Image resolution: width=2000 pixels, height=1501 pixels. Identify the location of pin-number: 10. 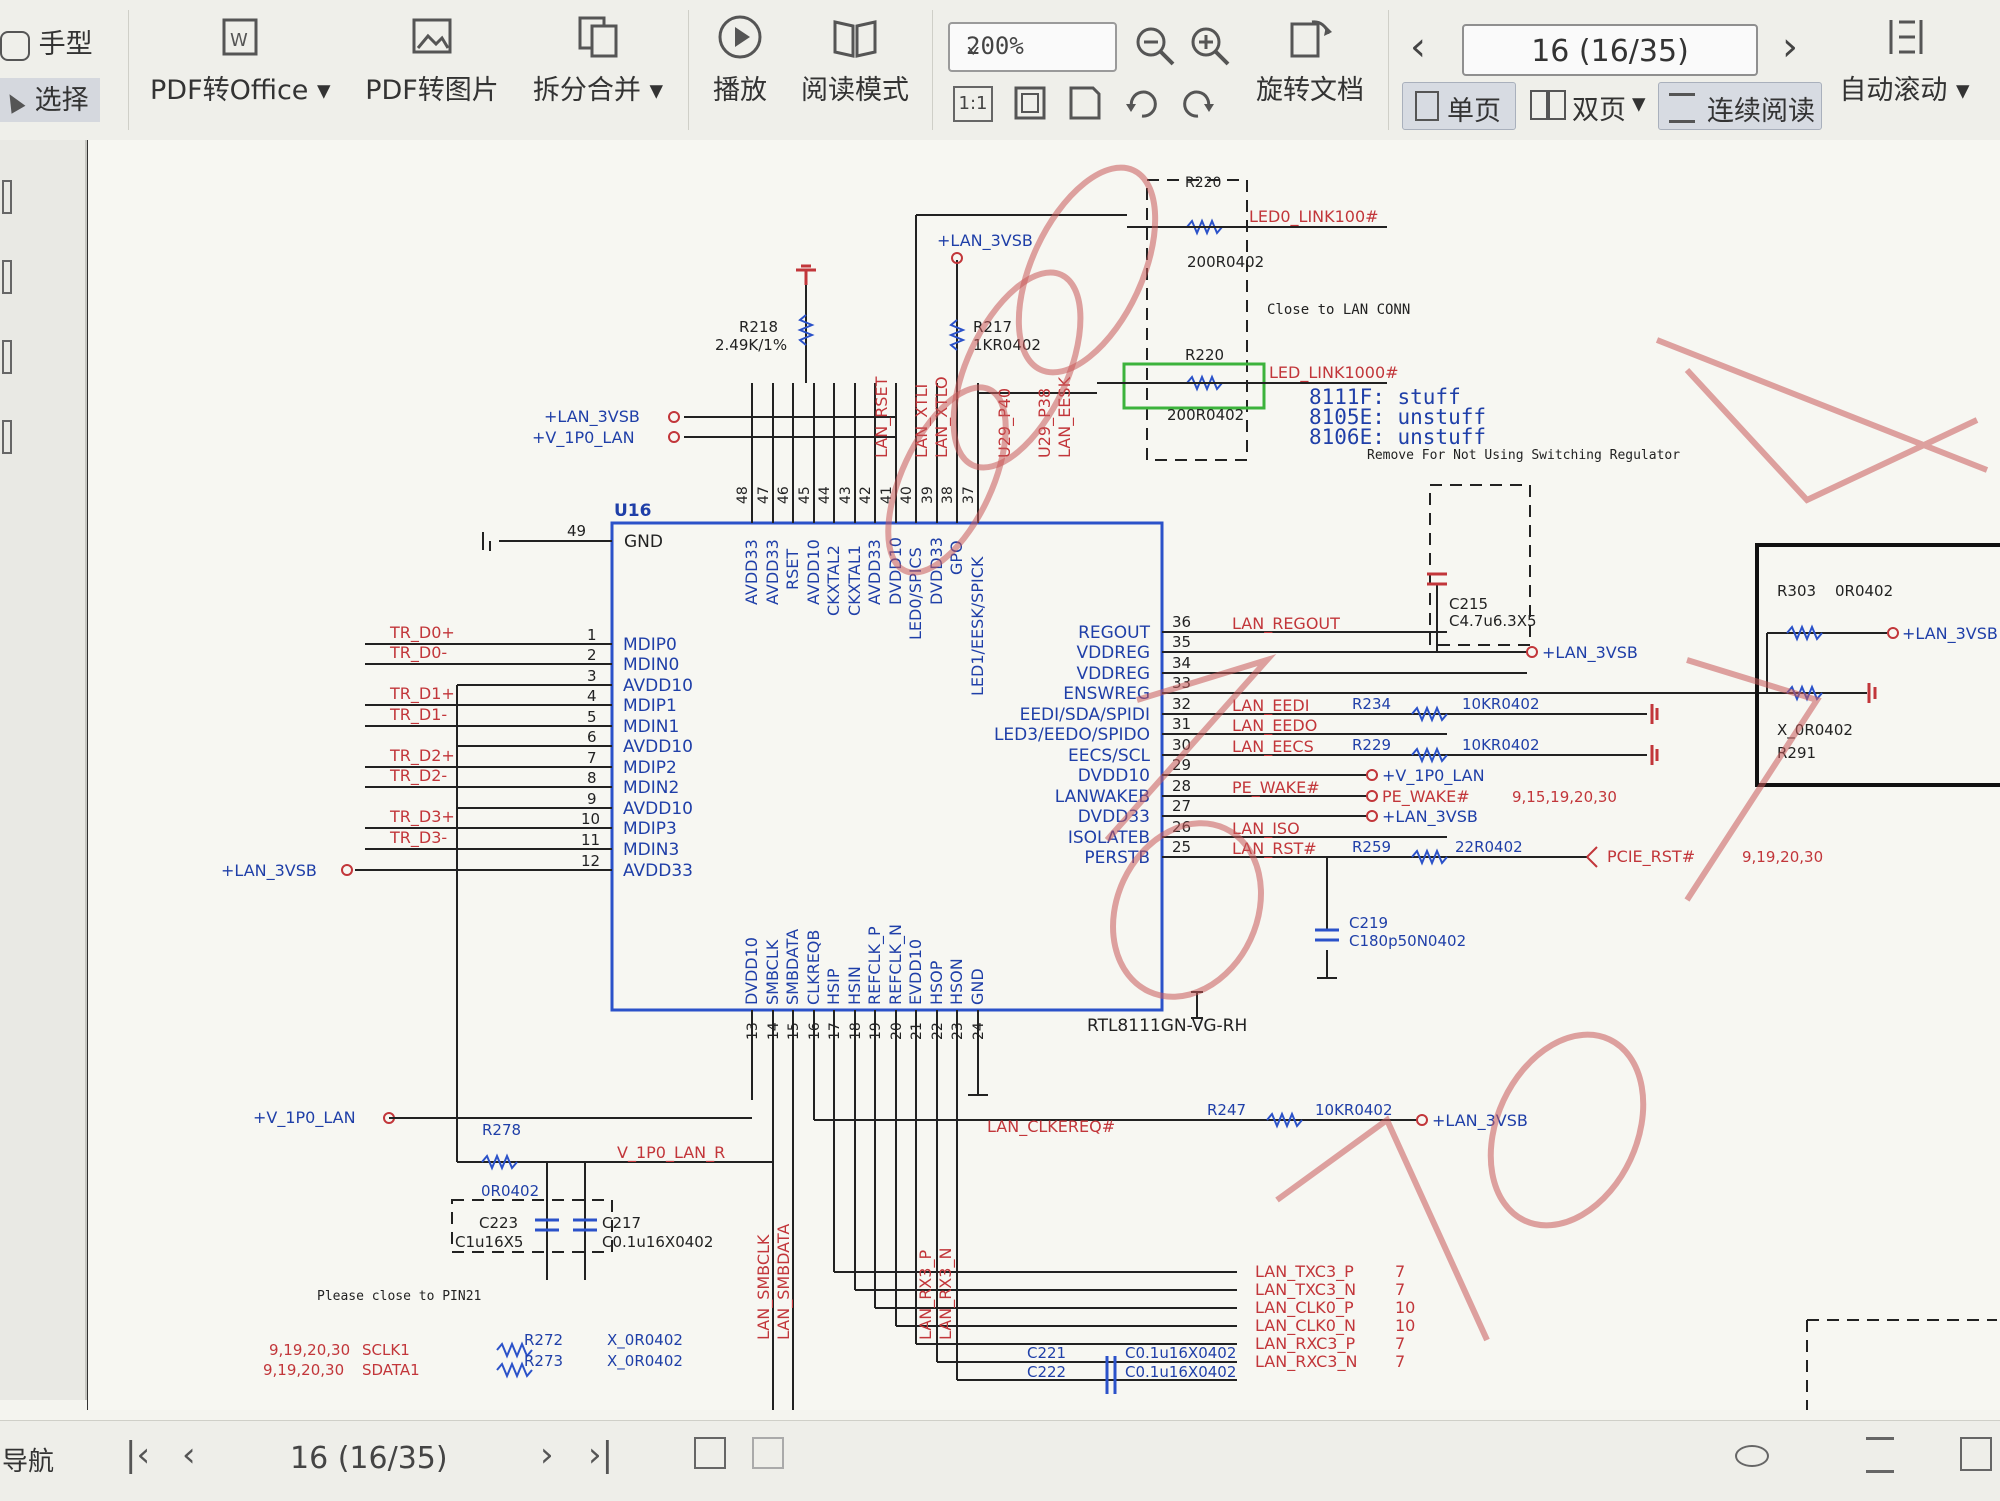
(590, 819).